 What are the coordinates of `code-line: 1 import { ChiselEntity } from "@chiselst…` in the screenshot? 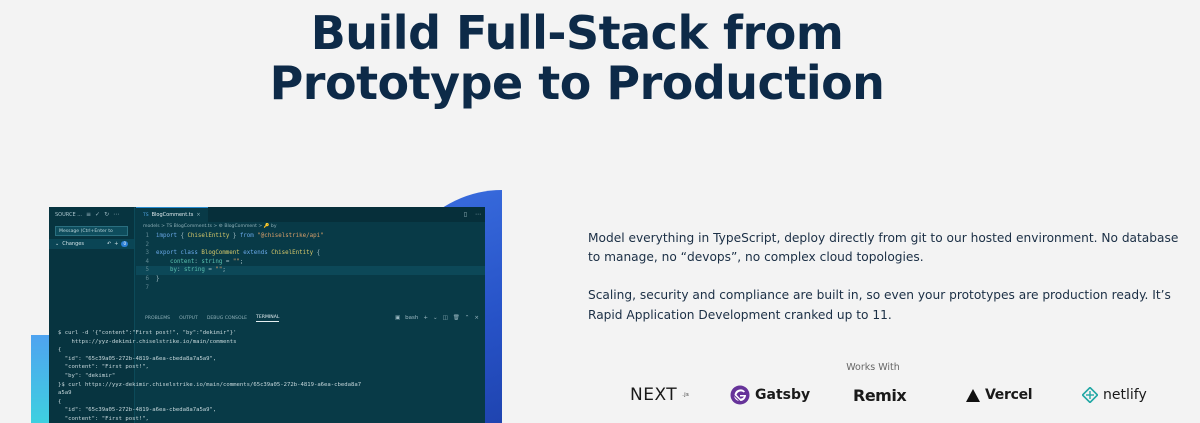 It's located at (310, 236).